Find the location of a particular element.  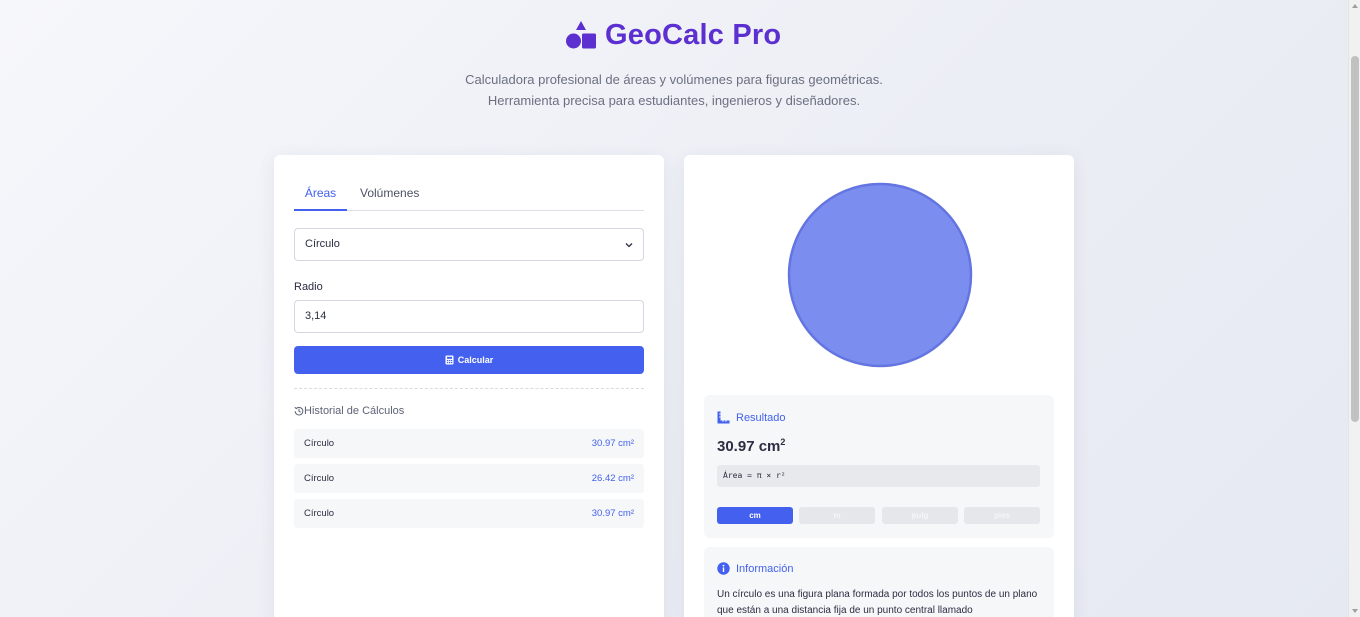

tab-volumes: Volúmenes is located at coordinates (389, 198).